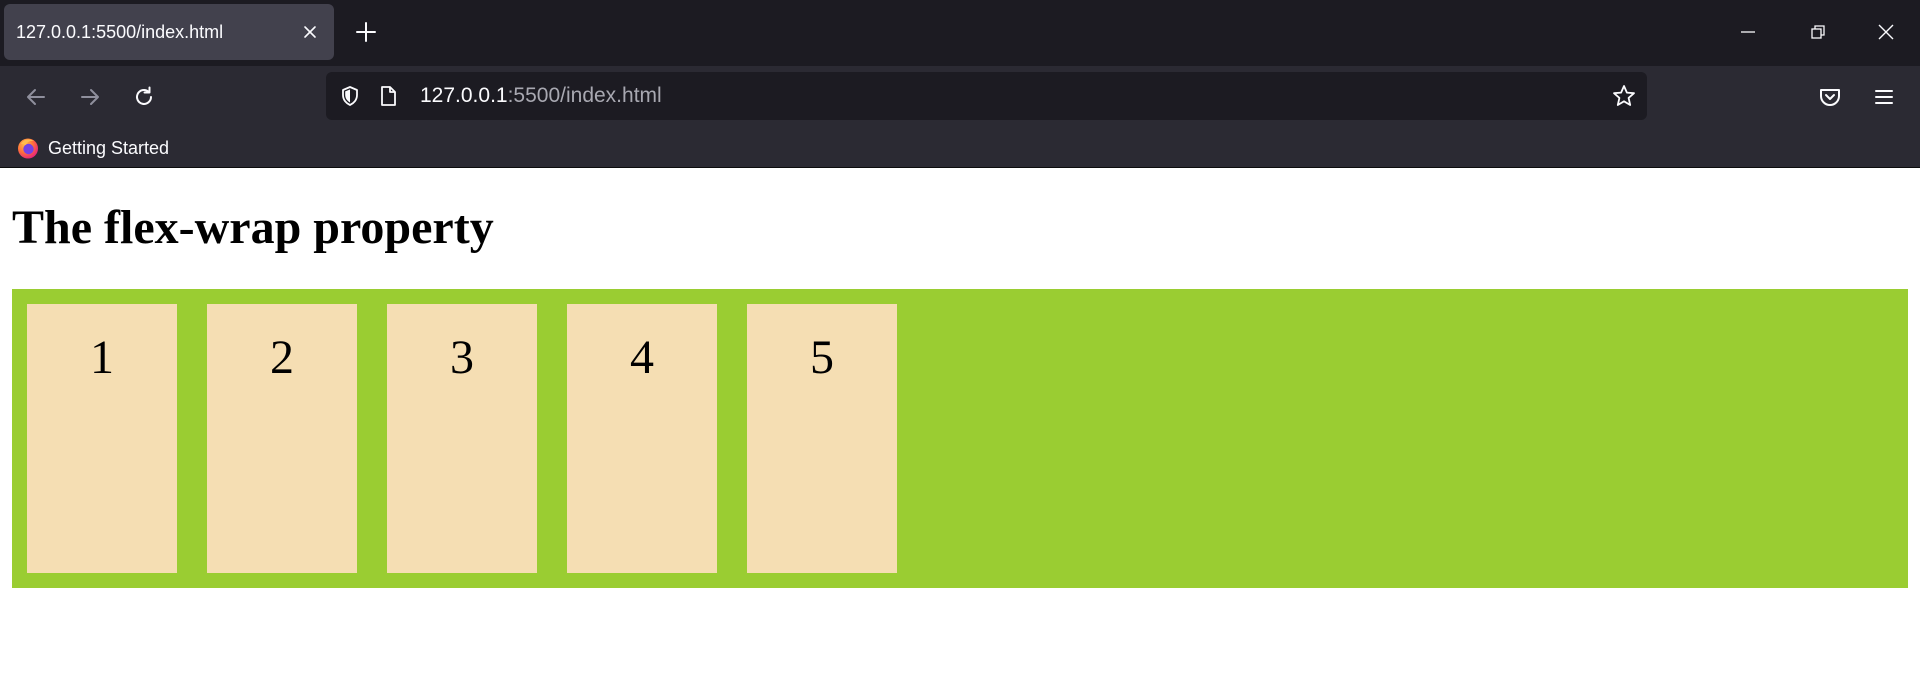 The height and width of the screenshot is (699, 1920). Describe the element at coordinates (822, 438) in the screenshot. I see `flex-item-5: 5` at that location.